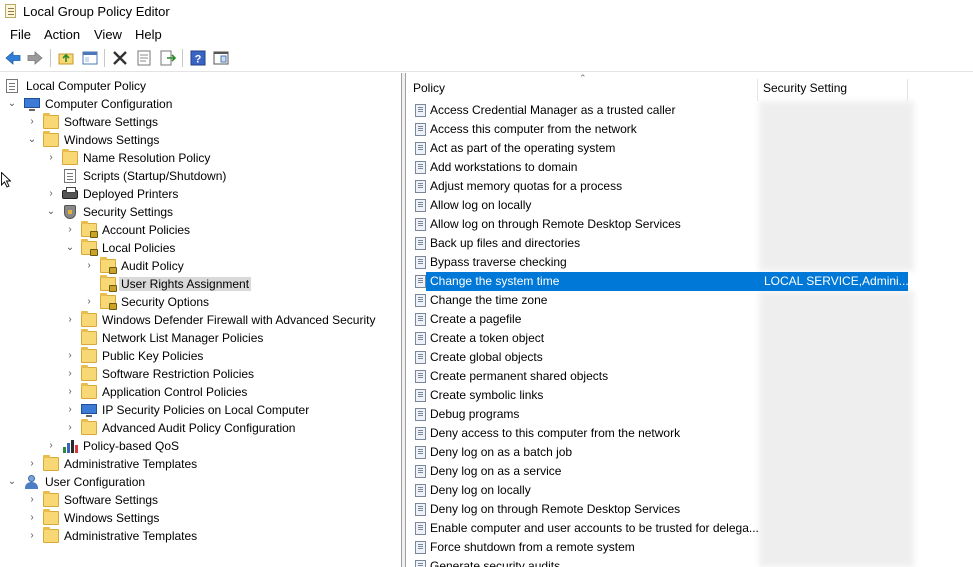 The height and width of the screenshot is (567, 973). What do you see at coordinates (200, 392) in the screenshot?
I see `tree-item-application-control-policies: › Application Control Policies` at bounding box center [200, 392].